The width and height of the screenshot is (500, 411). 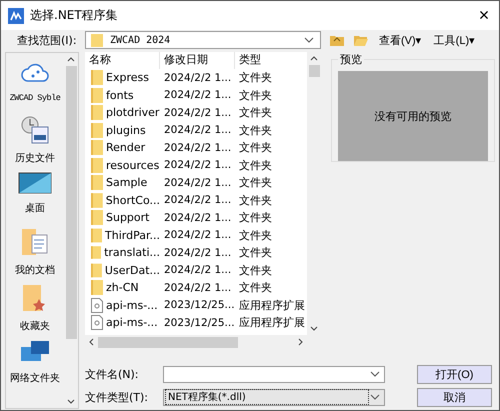 What do you see at coordinates (274, 374) in the screenshot?
I see `file-name-field` at bounding box center [274, 374].